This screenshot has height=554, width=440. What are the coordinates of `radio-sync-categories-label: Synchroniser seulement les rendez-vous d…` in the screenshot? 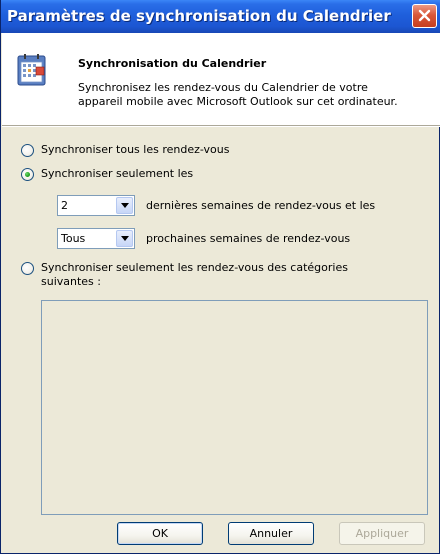 It's located at (206, 275).